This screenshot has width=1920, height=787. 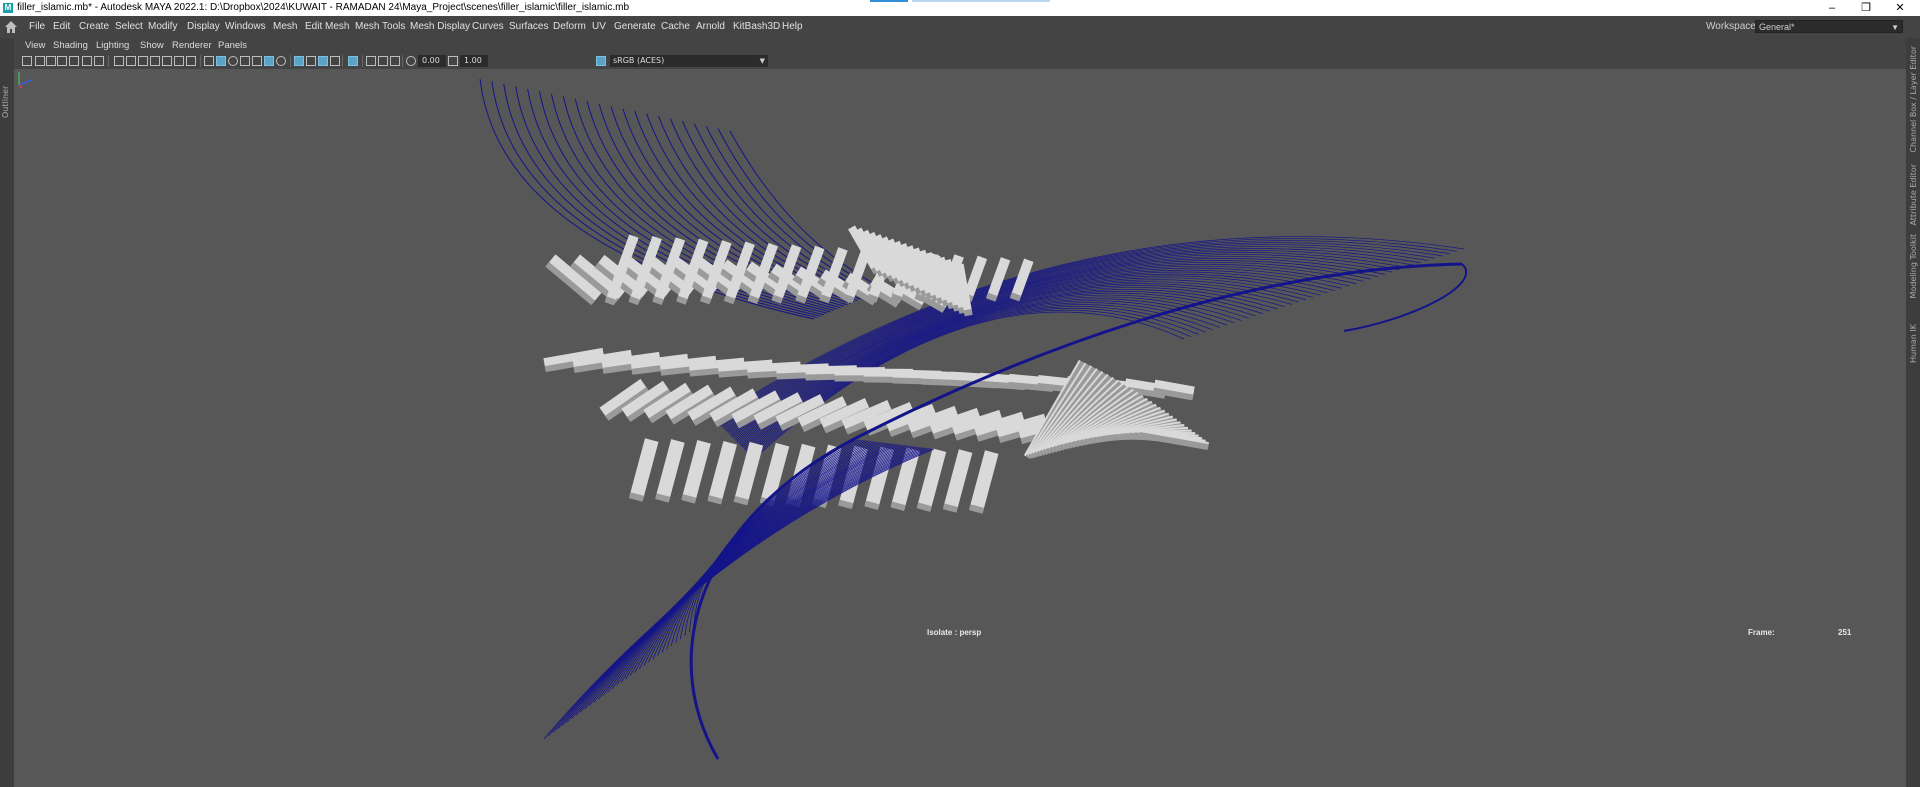 I want to click on heads-up-display-icon, so click(x=371, y=61).